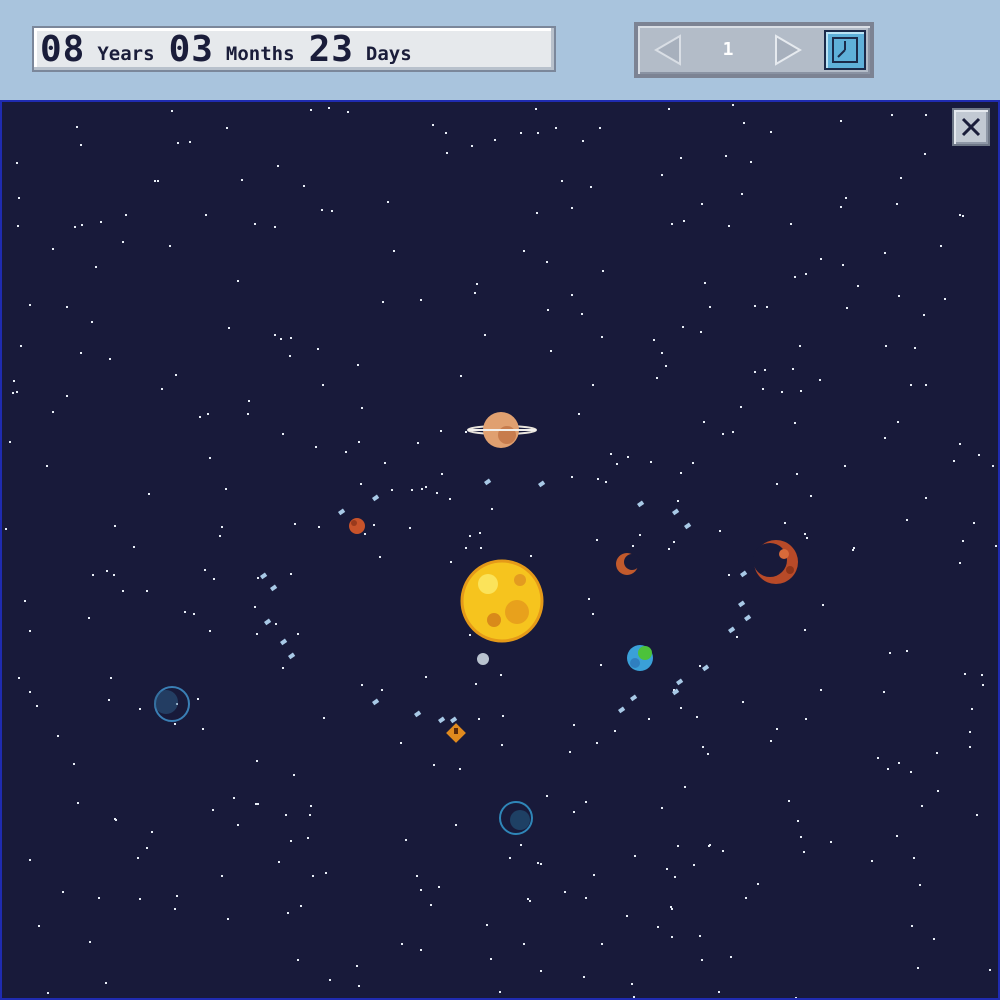  I want to click on crescent-planet, so click(628, 564).